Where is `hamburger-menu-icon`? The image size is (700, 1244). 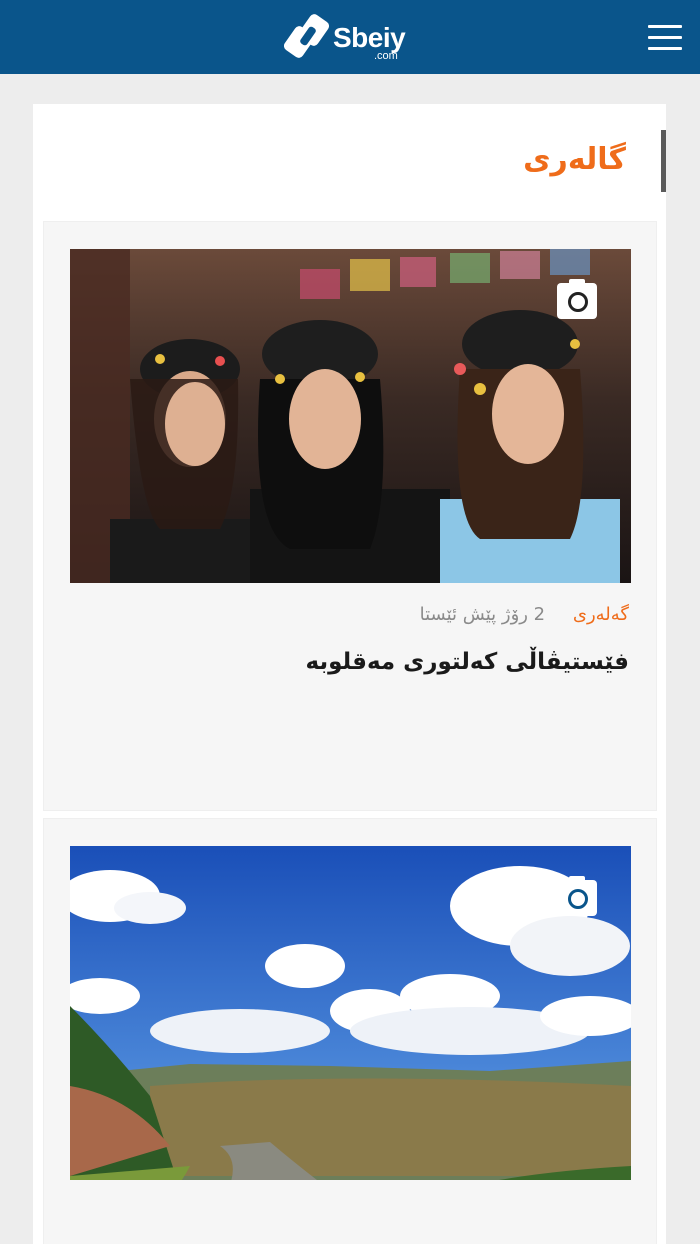
hamburger-menu-icon is located at coordinates (666, 38).